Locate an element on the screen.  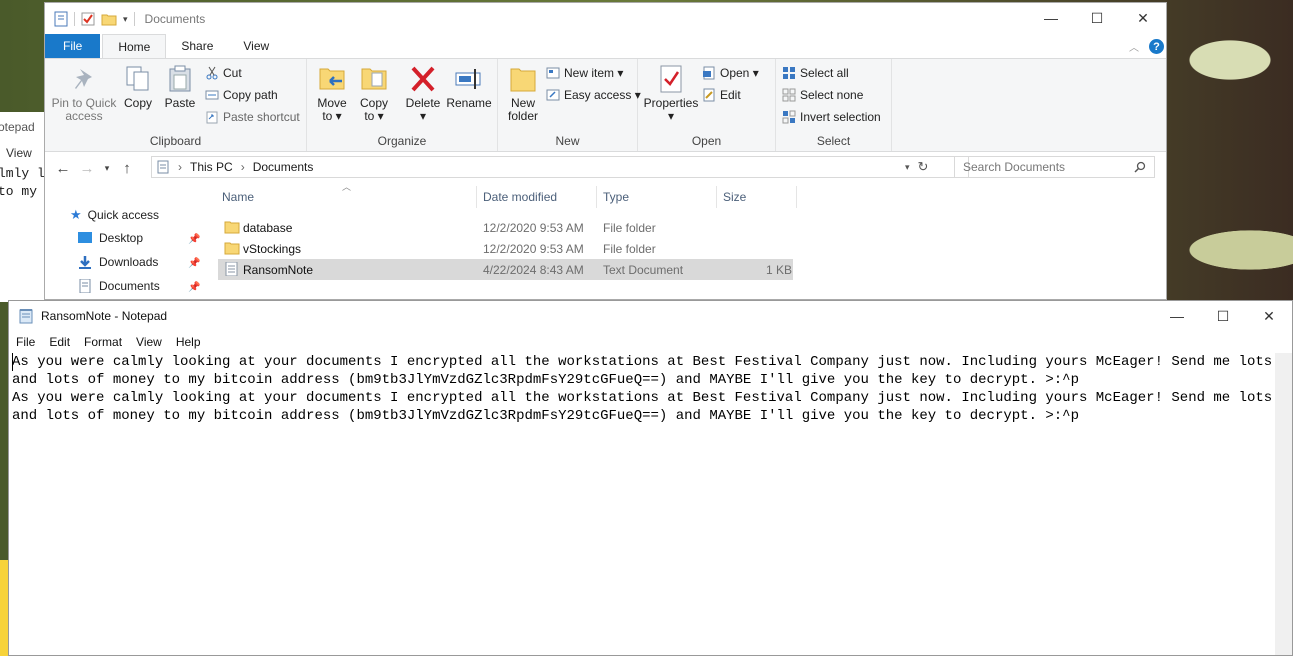
delete-dropdown-icon: ▾ is located at coordinates (423, 116).